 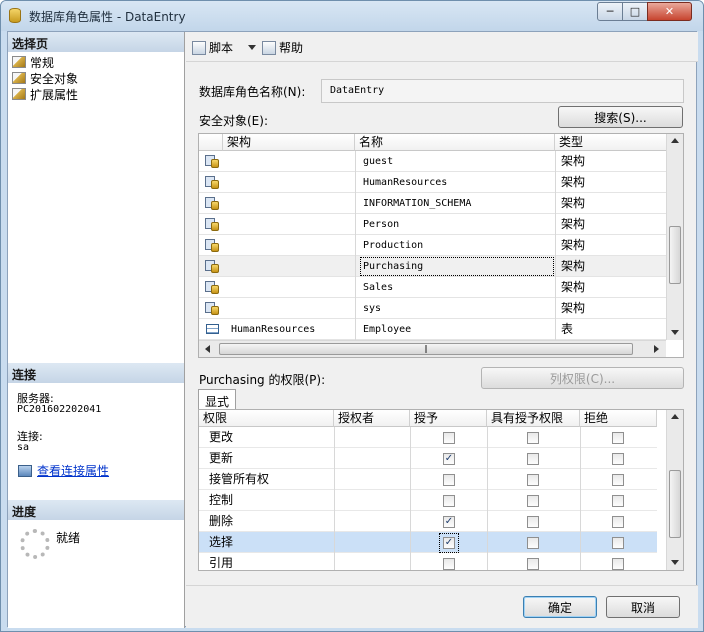 What do you see at coordinates (432, 161) in the screenshot?
I see `table-row: guest 架构` at bounding box center [432, 161].